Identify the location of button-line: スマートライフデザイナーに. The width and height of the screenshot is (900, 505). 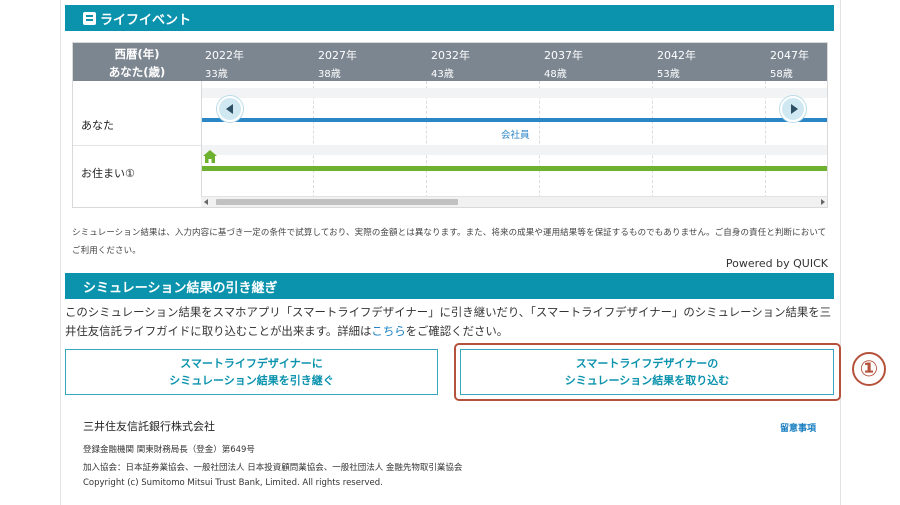
(251, 363).